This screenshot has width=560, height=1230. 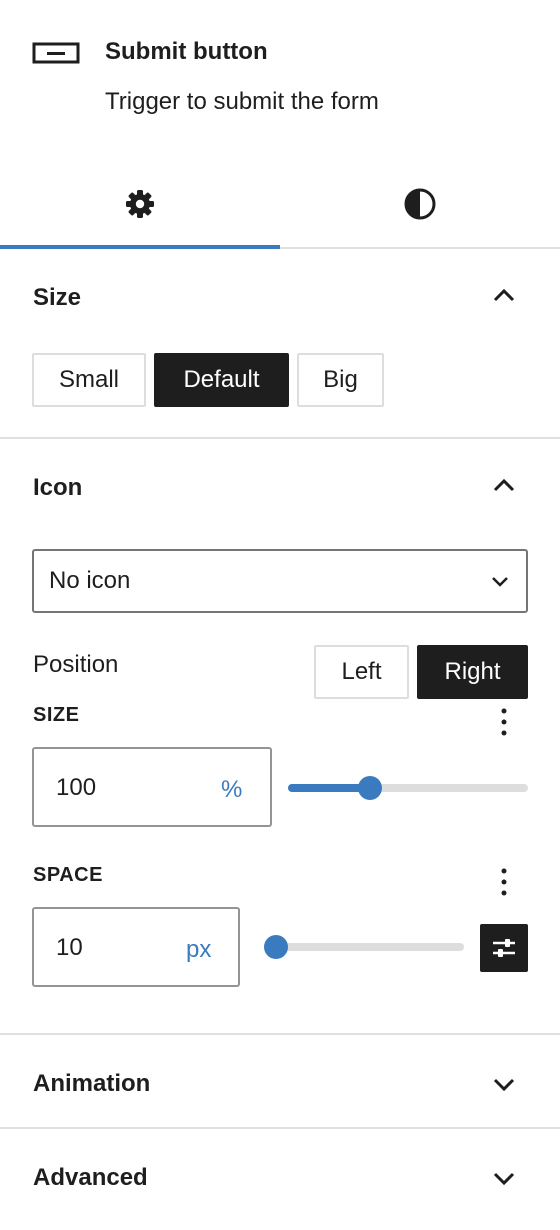 I want to click on size-panel-title: Size, so click(x=57, y=298).